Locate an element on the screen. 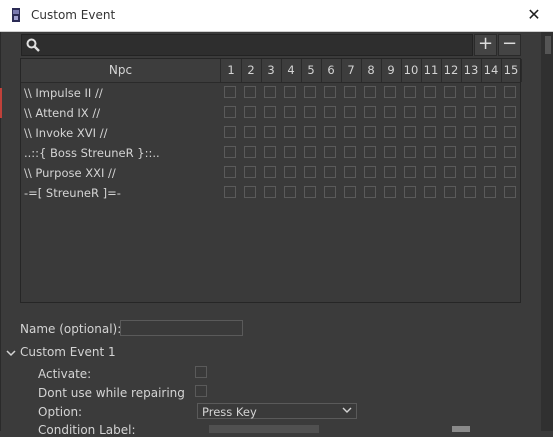 Image resolution: width=553 pixels, height=437 pixels. condition-button is located at coordinates (461, 429).